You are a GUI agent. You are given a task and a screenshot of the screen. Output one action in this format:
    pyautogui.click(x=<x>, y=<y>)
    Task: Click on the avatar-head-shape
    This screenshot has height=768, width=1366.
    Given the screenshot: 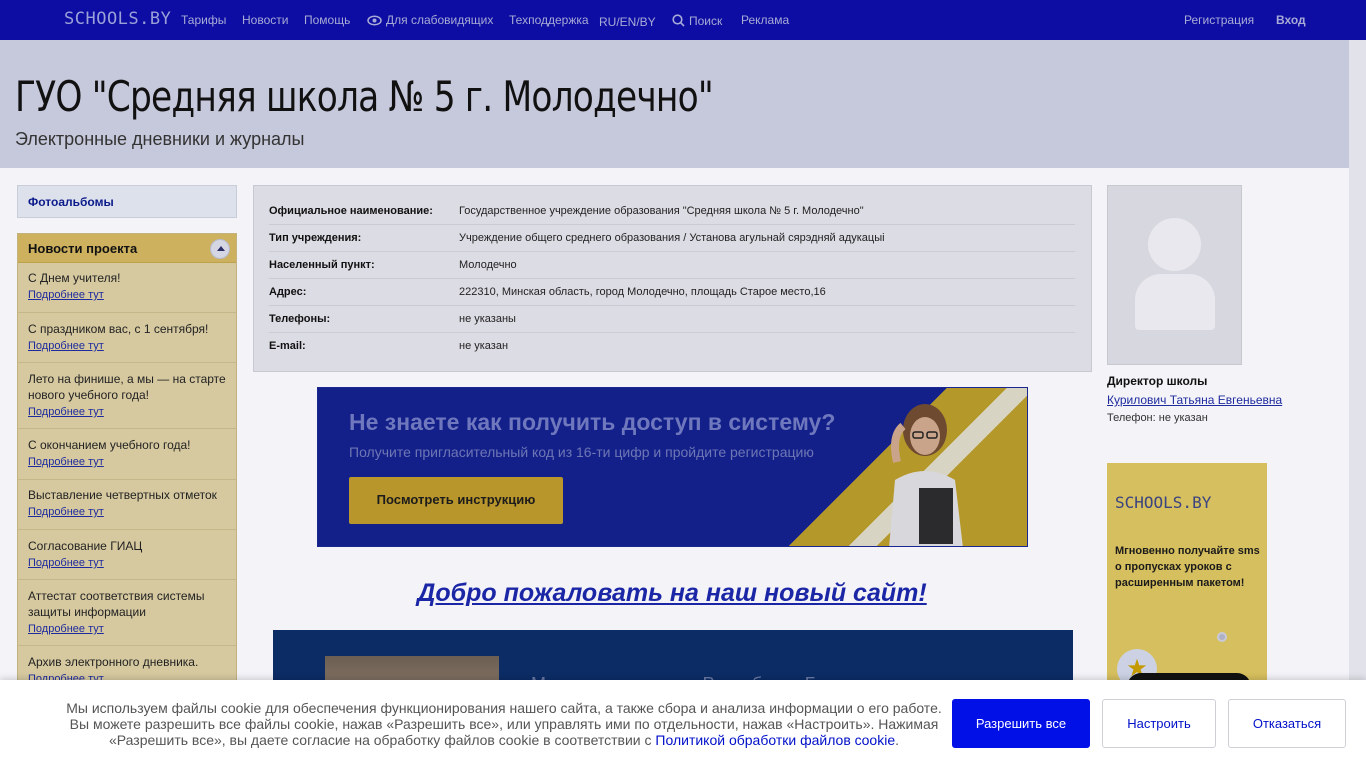 What is the action you would take?
    pyautogui.click(x=1174, y=244)
    